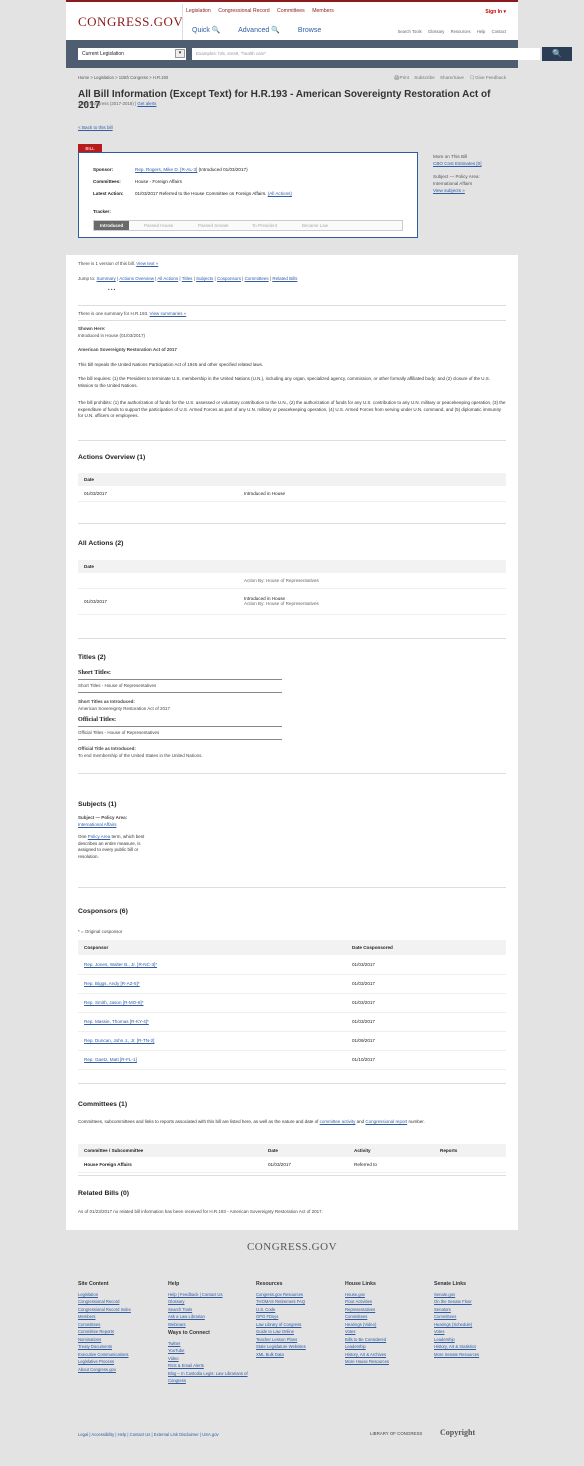 The height and width of the screenshot is (1466, 584). I want to click on nav-committees: Committees, so click(291, 11).